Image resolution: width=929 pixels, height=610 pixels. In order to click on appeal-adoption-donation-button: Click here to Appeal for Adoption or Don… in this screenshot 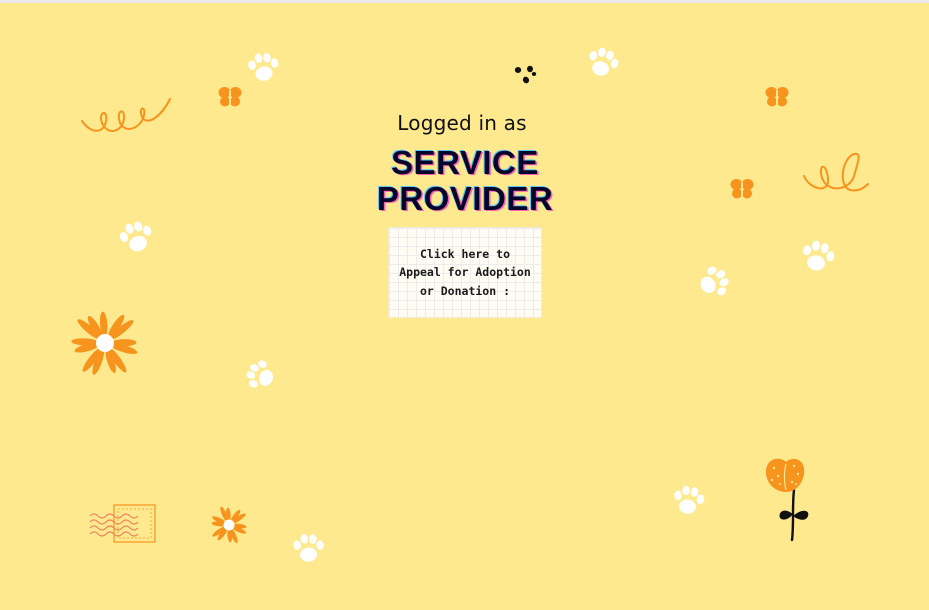, I will do `click(465, 272)`.